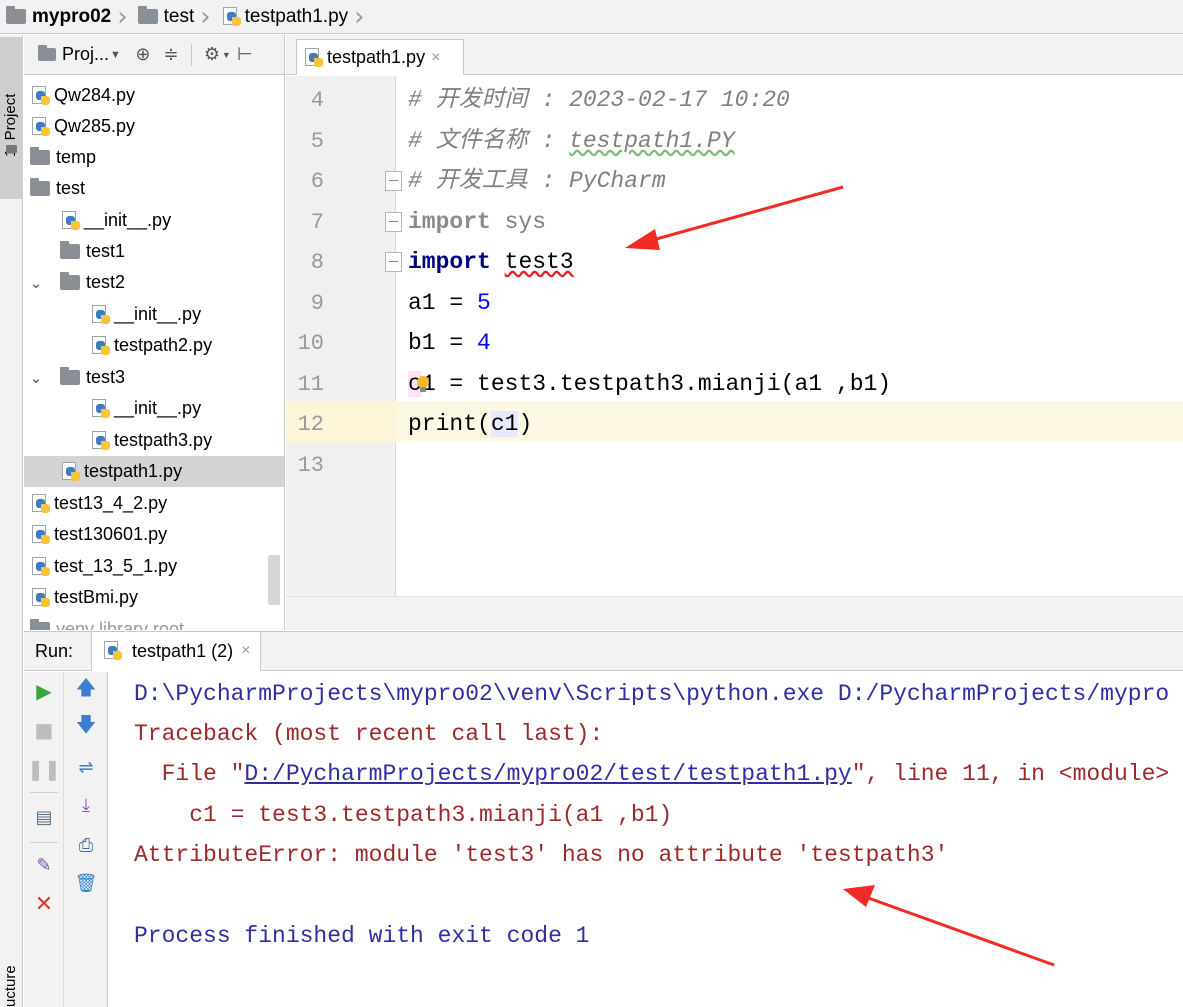  What do you see at coordinates (245, 55) in the screenshot?
I see `hide-panel-icon: ⊢` at bounding box center [245, 55].